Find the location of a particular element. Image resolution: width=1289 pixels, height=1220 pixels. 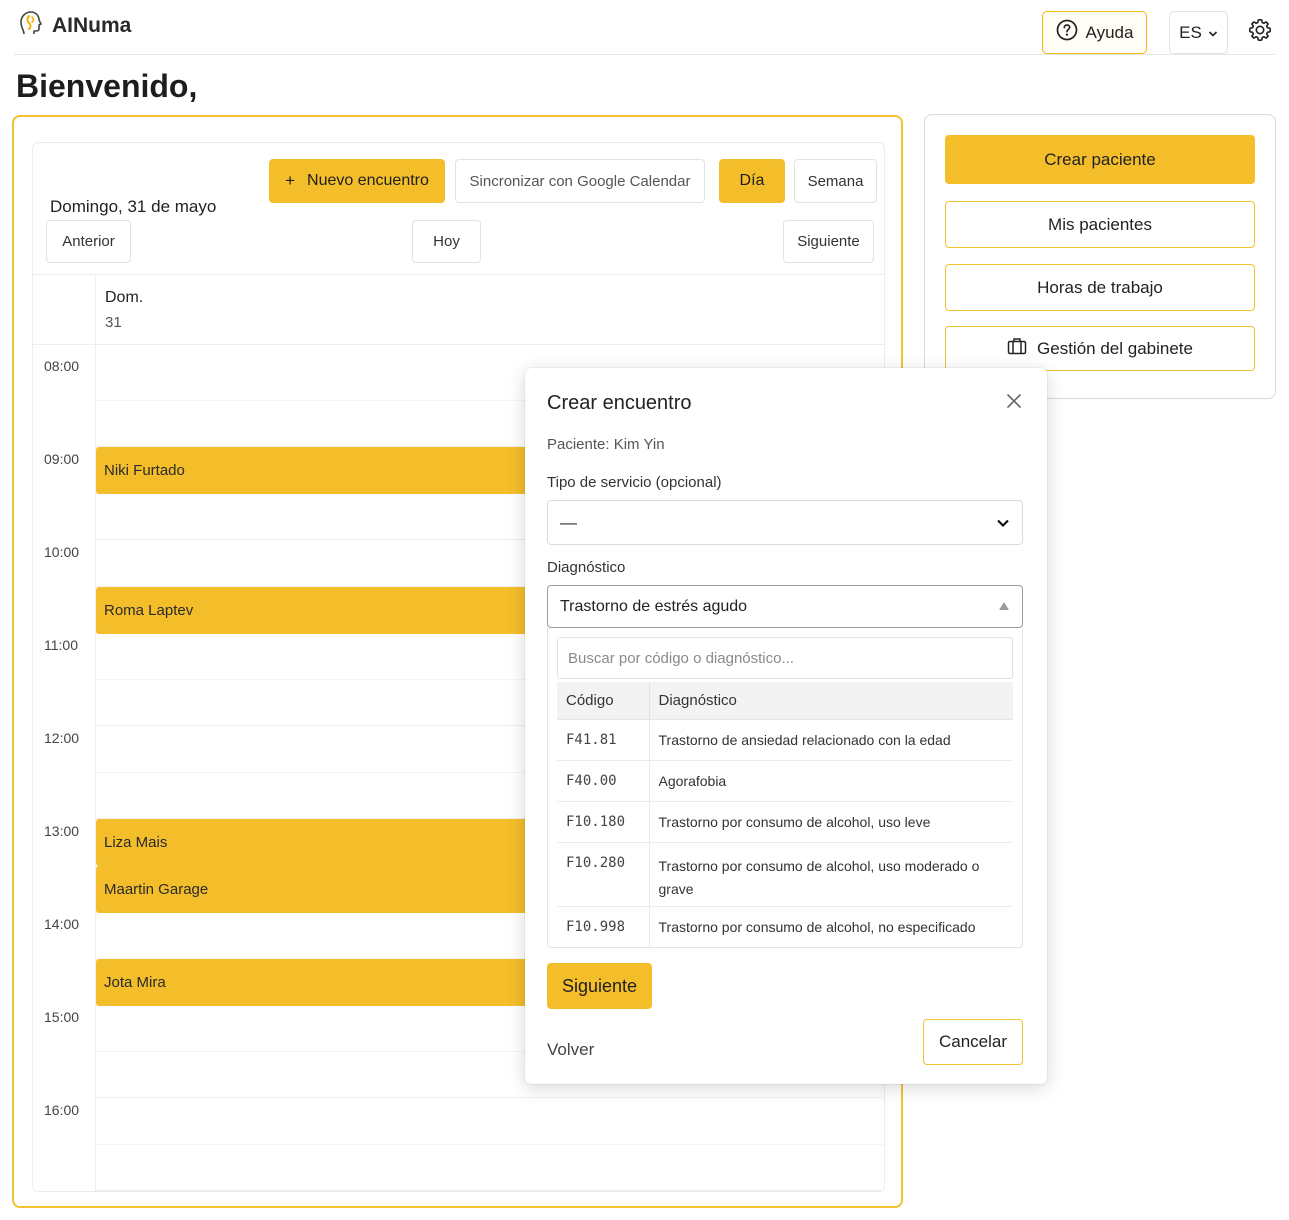

office-management-label: Gestión del gabinete is located at coordinates (1115, 348).